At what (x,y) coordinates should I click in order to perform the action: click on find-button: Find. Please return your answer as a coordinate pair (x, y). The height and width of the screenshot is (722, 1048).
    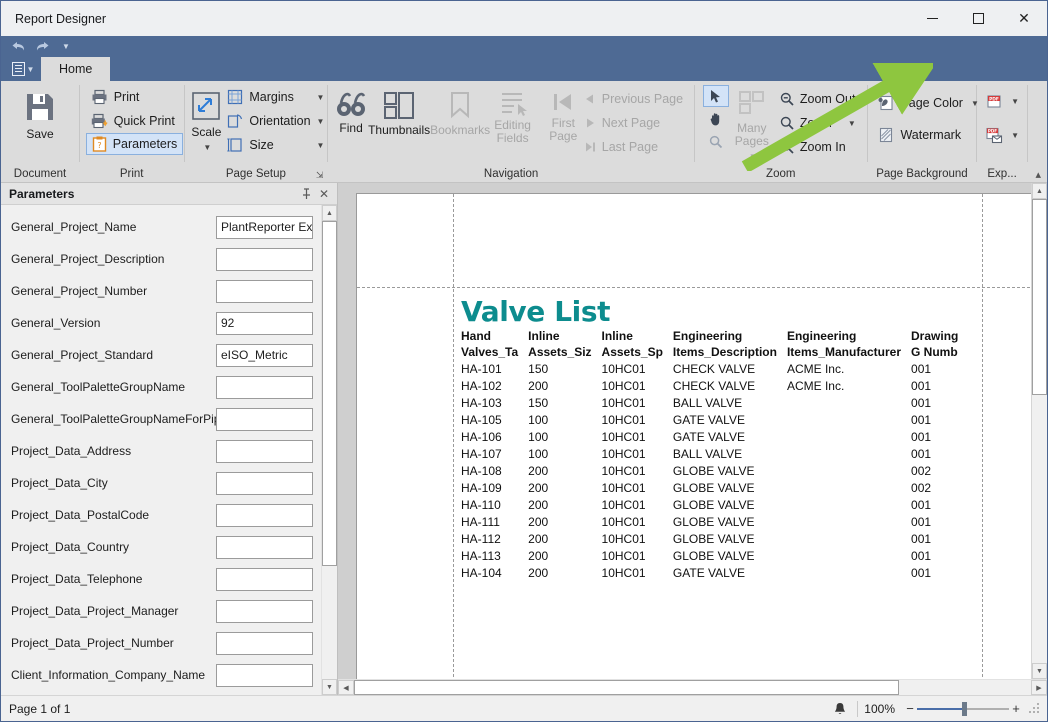
    Looking at the image, I should click on (351, 122).